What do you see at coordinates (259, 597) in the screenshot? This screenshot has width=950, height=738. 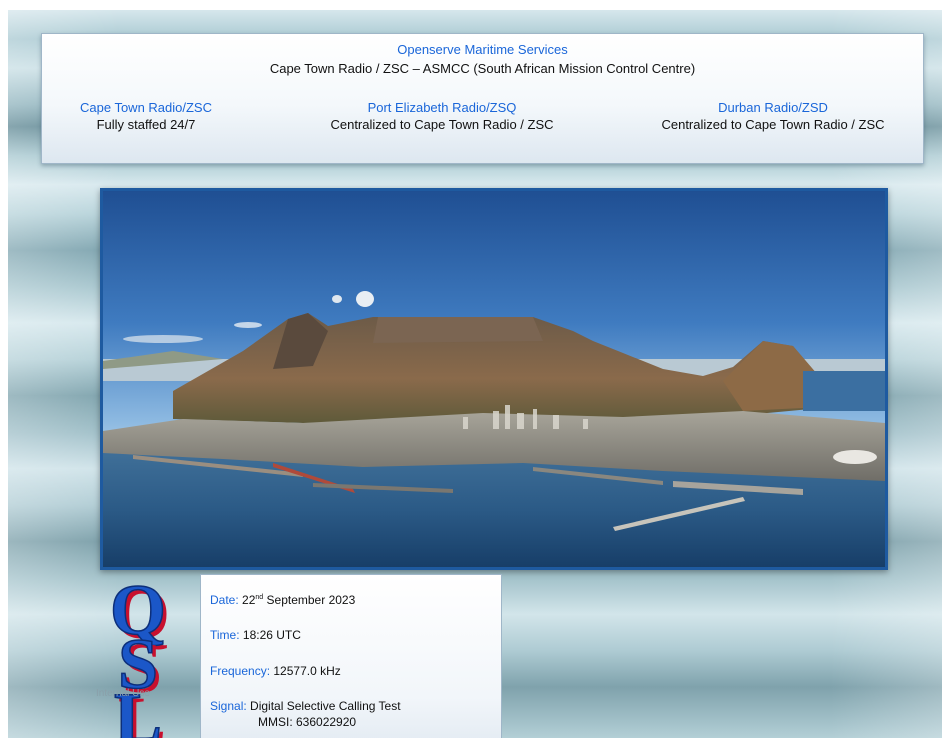 I see `date-suffix: nd` at bounding box center [259, 597].